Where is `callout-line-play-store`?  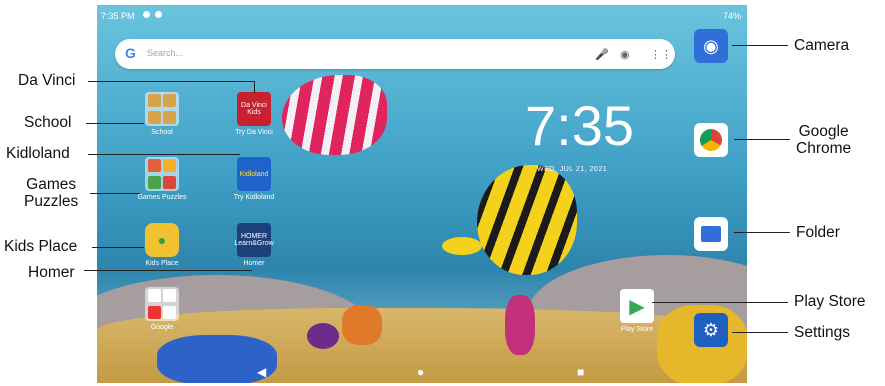 callout-line-play-store is located at coordinates (720, 302).